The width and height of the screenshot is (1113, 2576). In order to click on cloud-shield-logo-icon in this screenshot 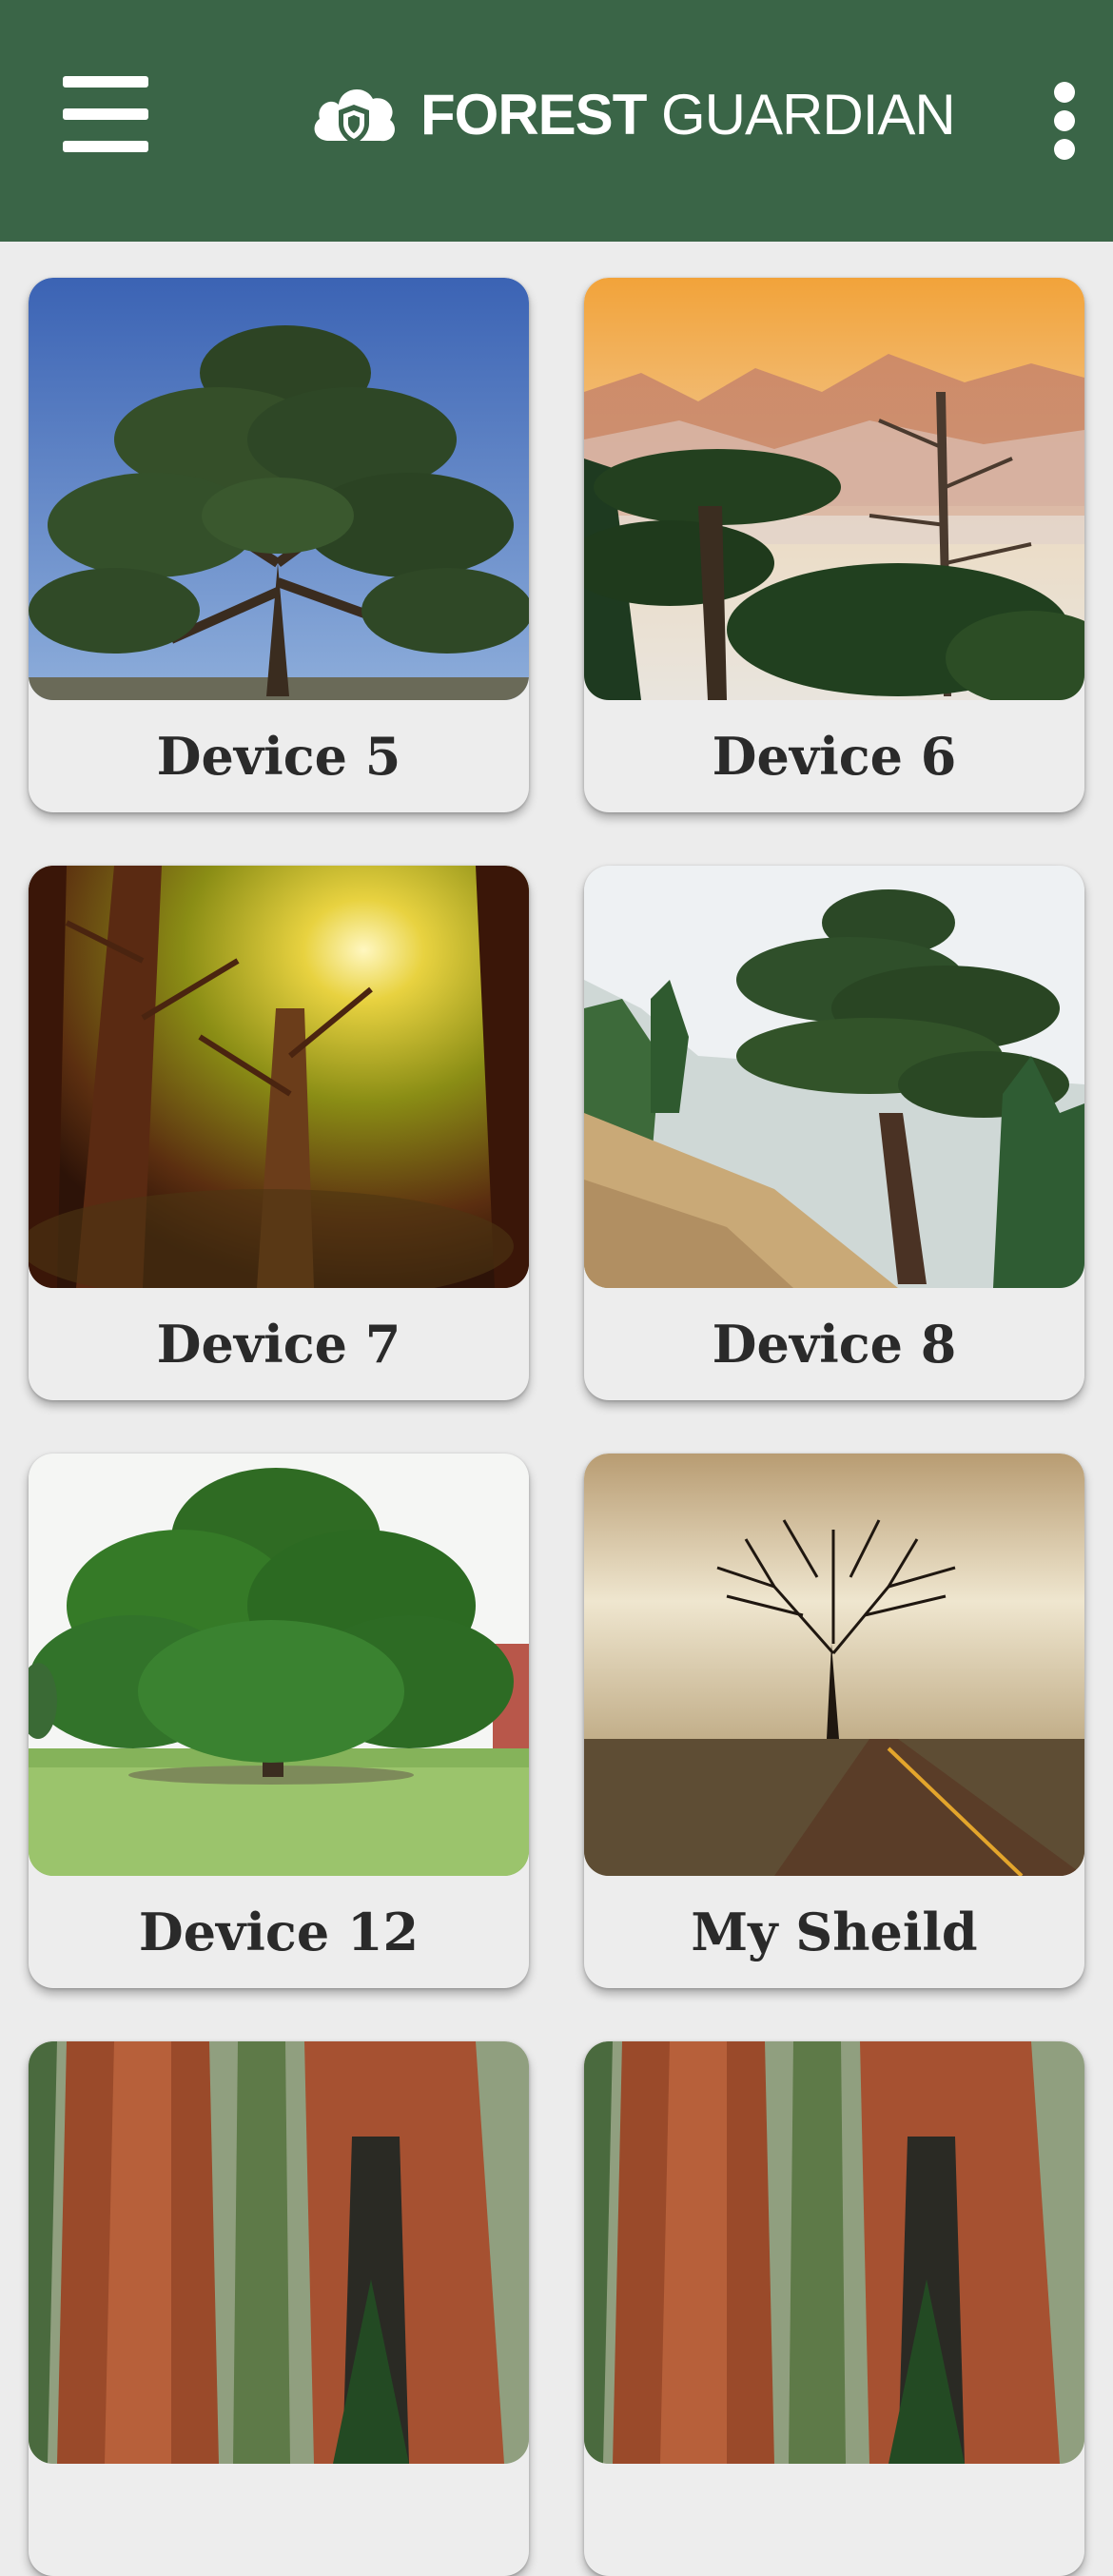, I will do `click(354, 117)`.